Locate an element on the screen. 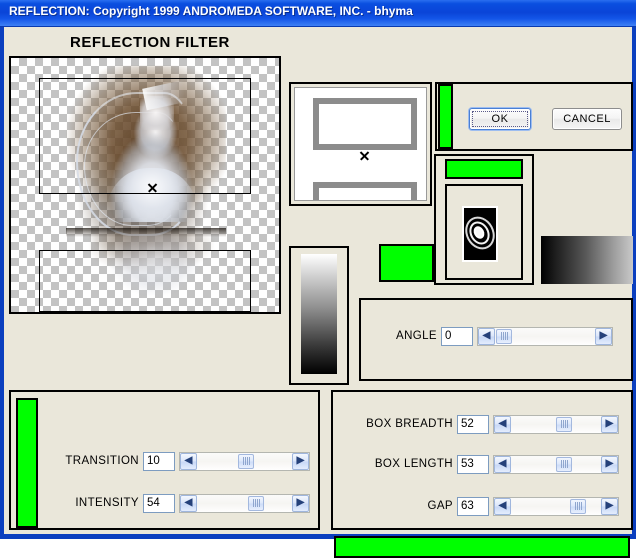 The height and width of the screenshot is (558, 636). preview-artwork is located at coordinates (146, 185).